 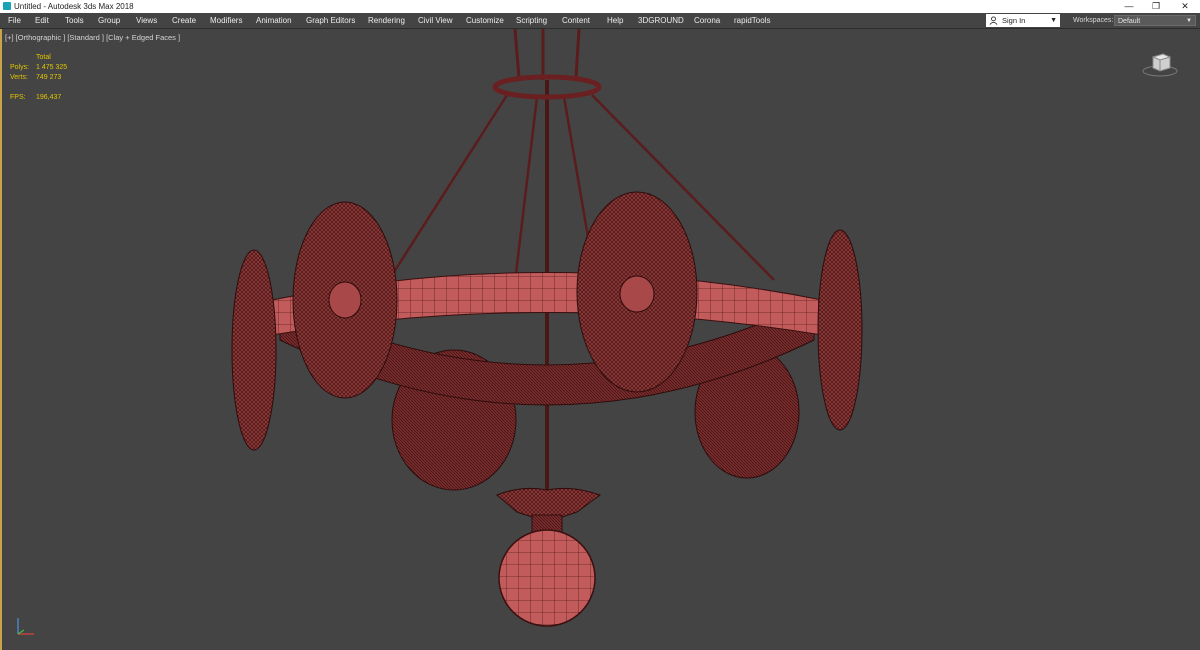 I want to click on menu-animation: Animation, so click(x=274, y=20).